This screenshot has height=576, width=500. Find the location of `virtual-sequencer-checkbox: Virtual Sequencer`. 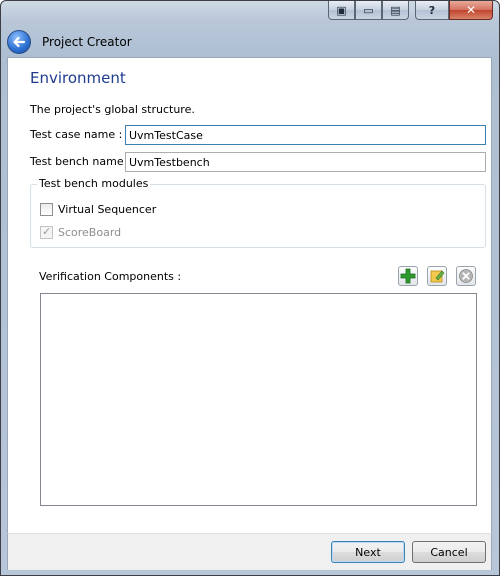

virtual-sequencer-checkbox: Virtual Sequencer is located at coordinates (98, 209).